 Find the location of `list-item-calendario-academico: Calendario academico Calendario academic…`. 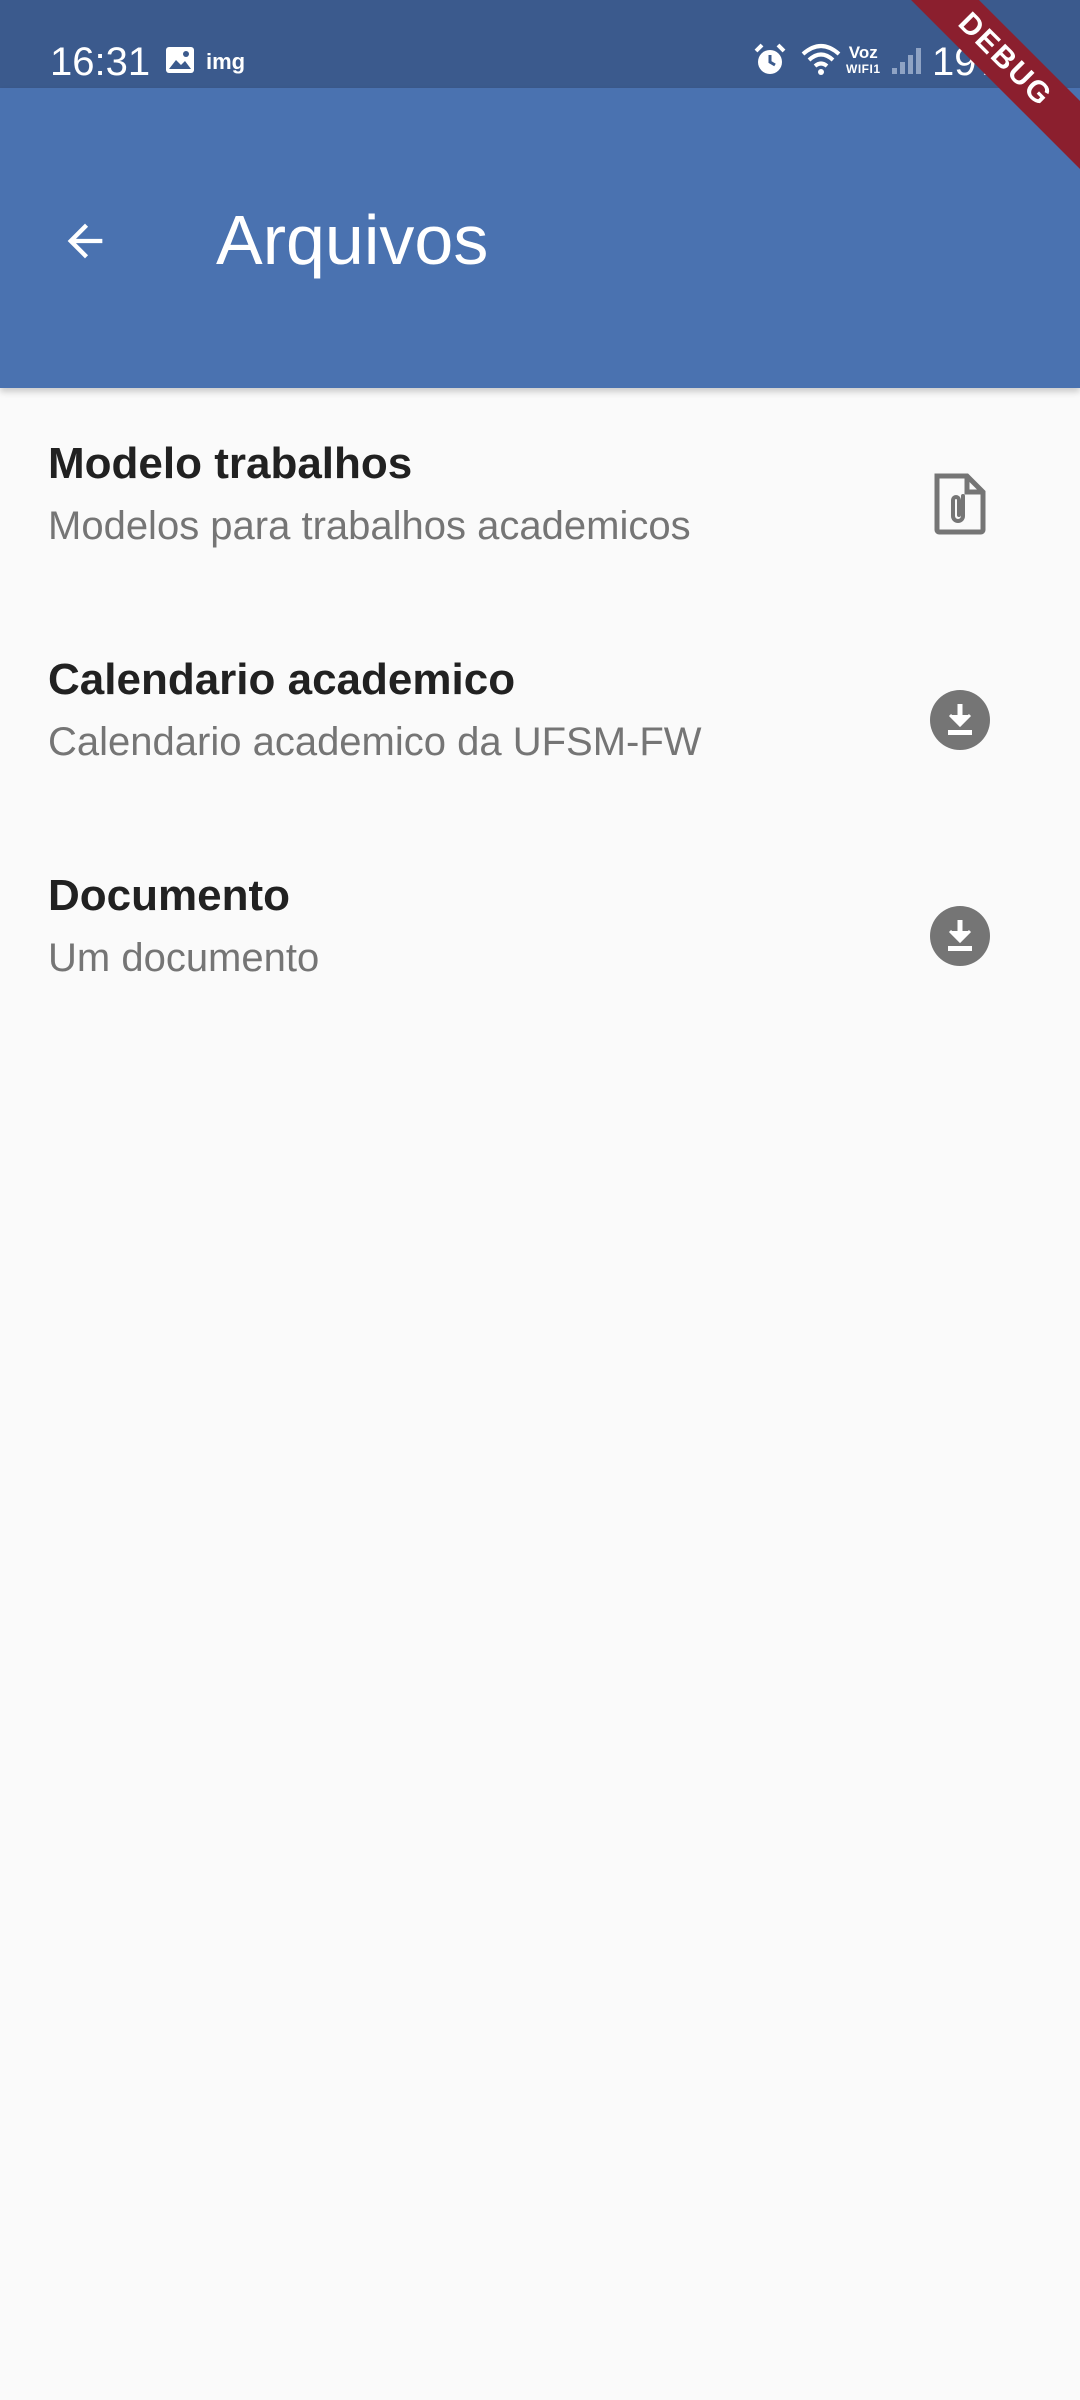

list-item-calendario-academico: Calendario academico Calendario academic… is located at coordinates (540, 712).